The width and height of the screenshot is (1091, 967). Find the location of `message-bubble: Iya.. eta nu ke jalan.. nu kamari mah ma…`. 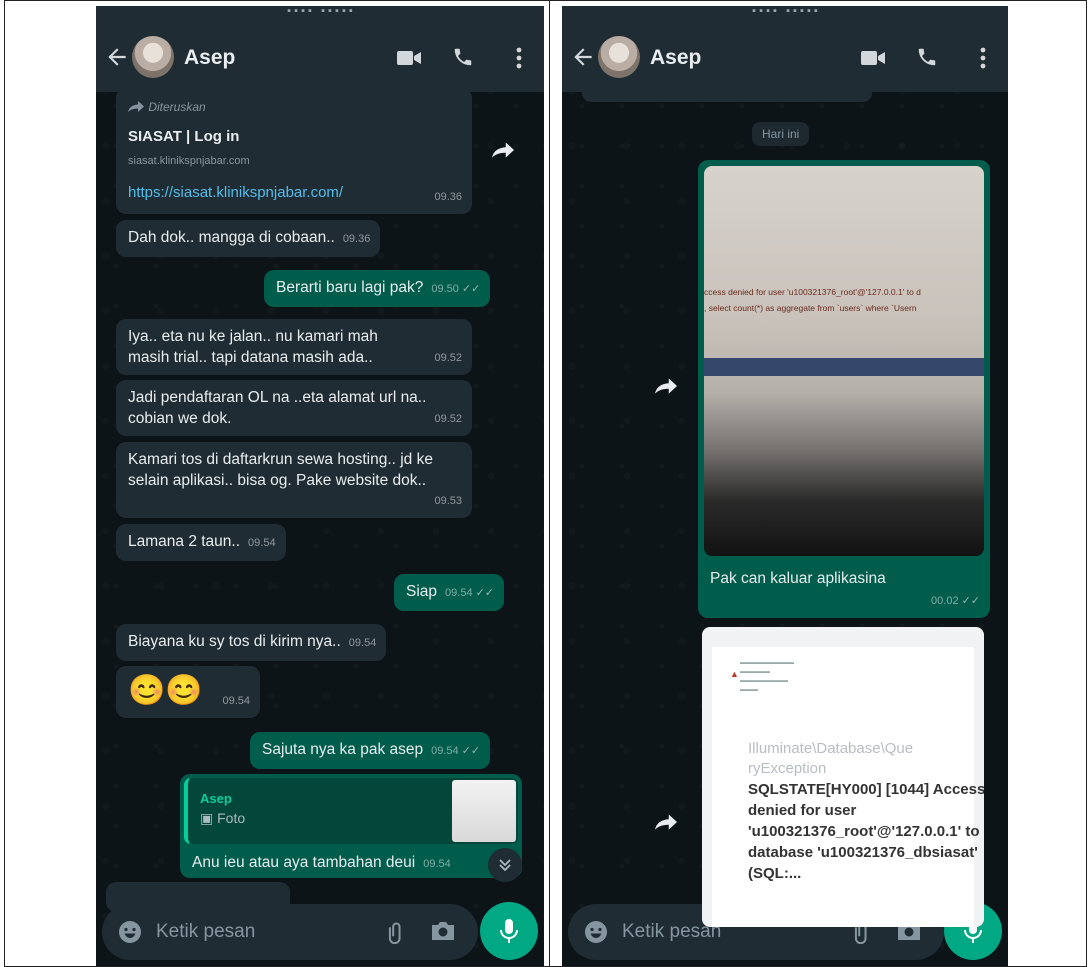

message-bubble: Iya.. eta nu ke jalan.. nu kamari mah ma… is located at coordinates (294, 347).